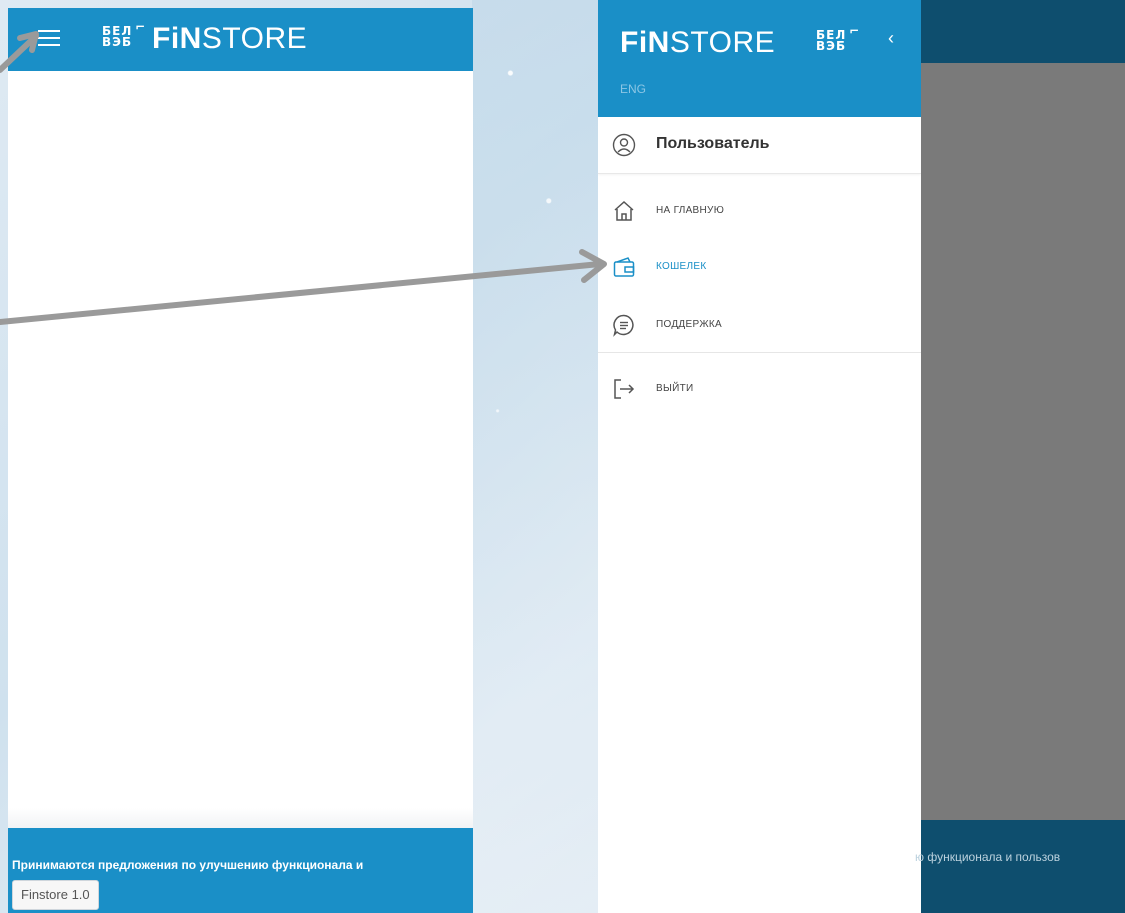  I want to click on user-label: Пользователь, so click(713, 143).